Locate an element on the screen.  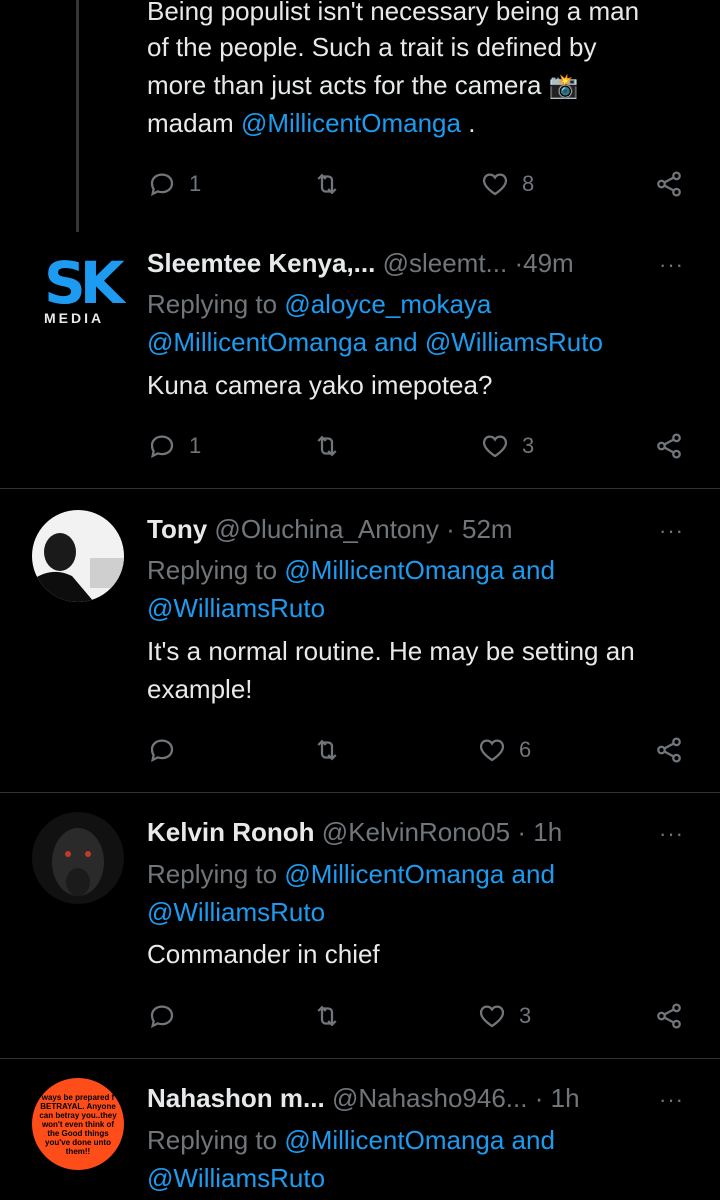
tweet-actions: 1 8 is located at coordinates (417, 184).